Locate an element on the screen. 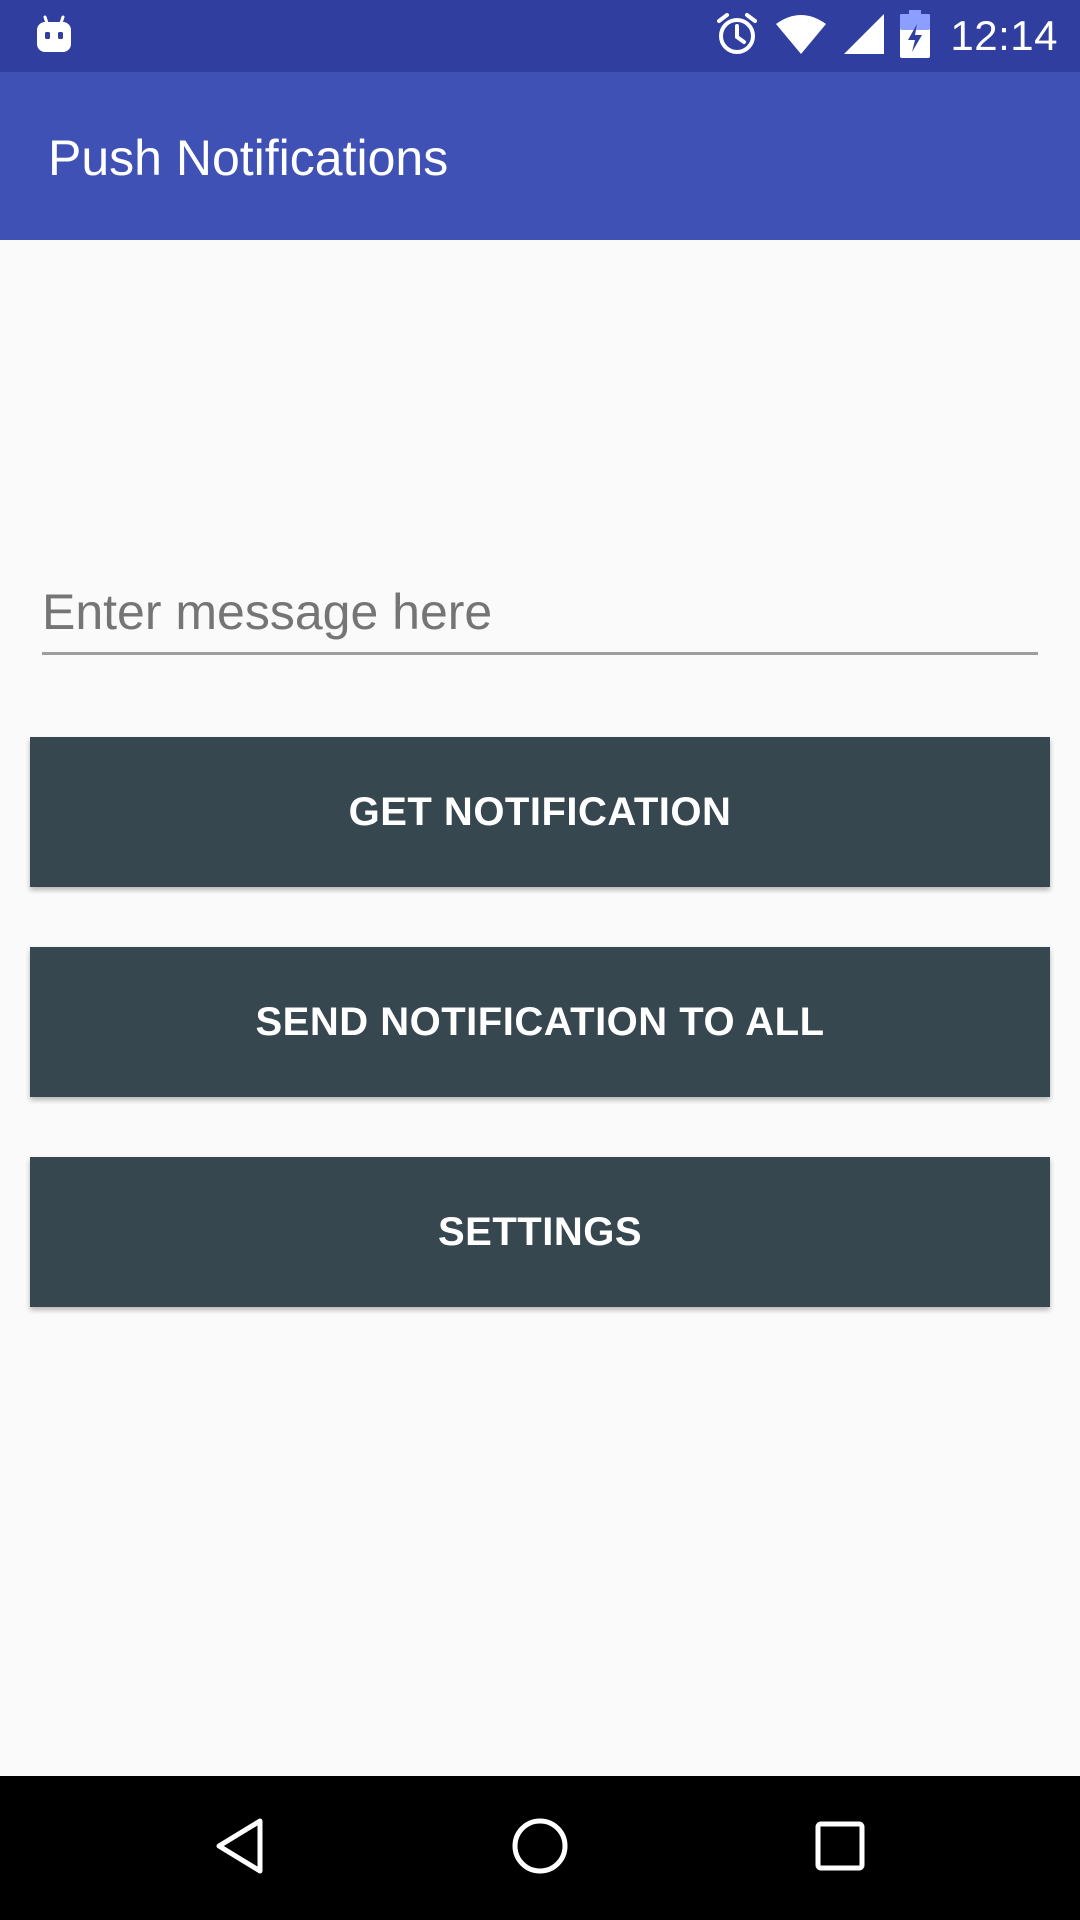  alarm-icon is located at coordinates (737, 36).